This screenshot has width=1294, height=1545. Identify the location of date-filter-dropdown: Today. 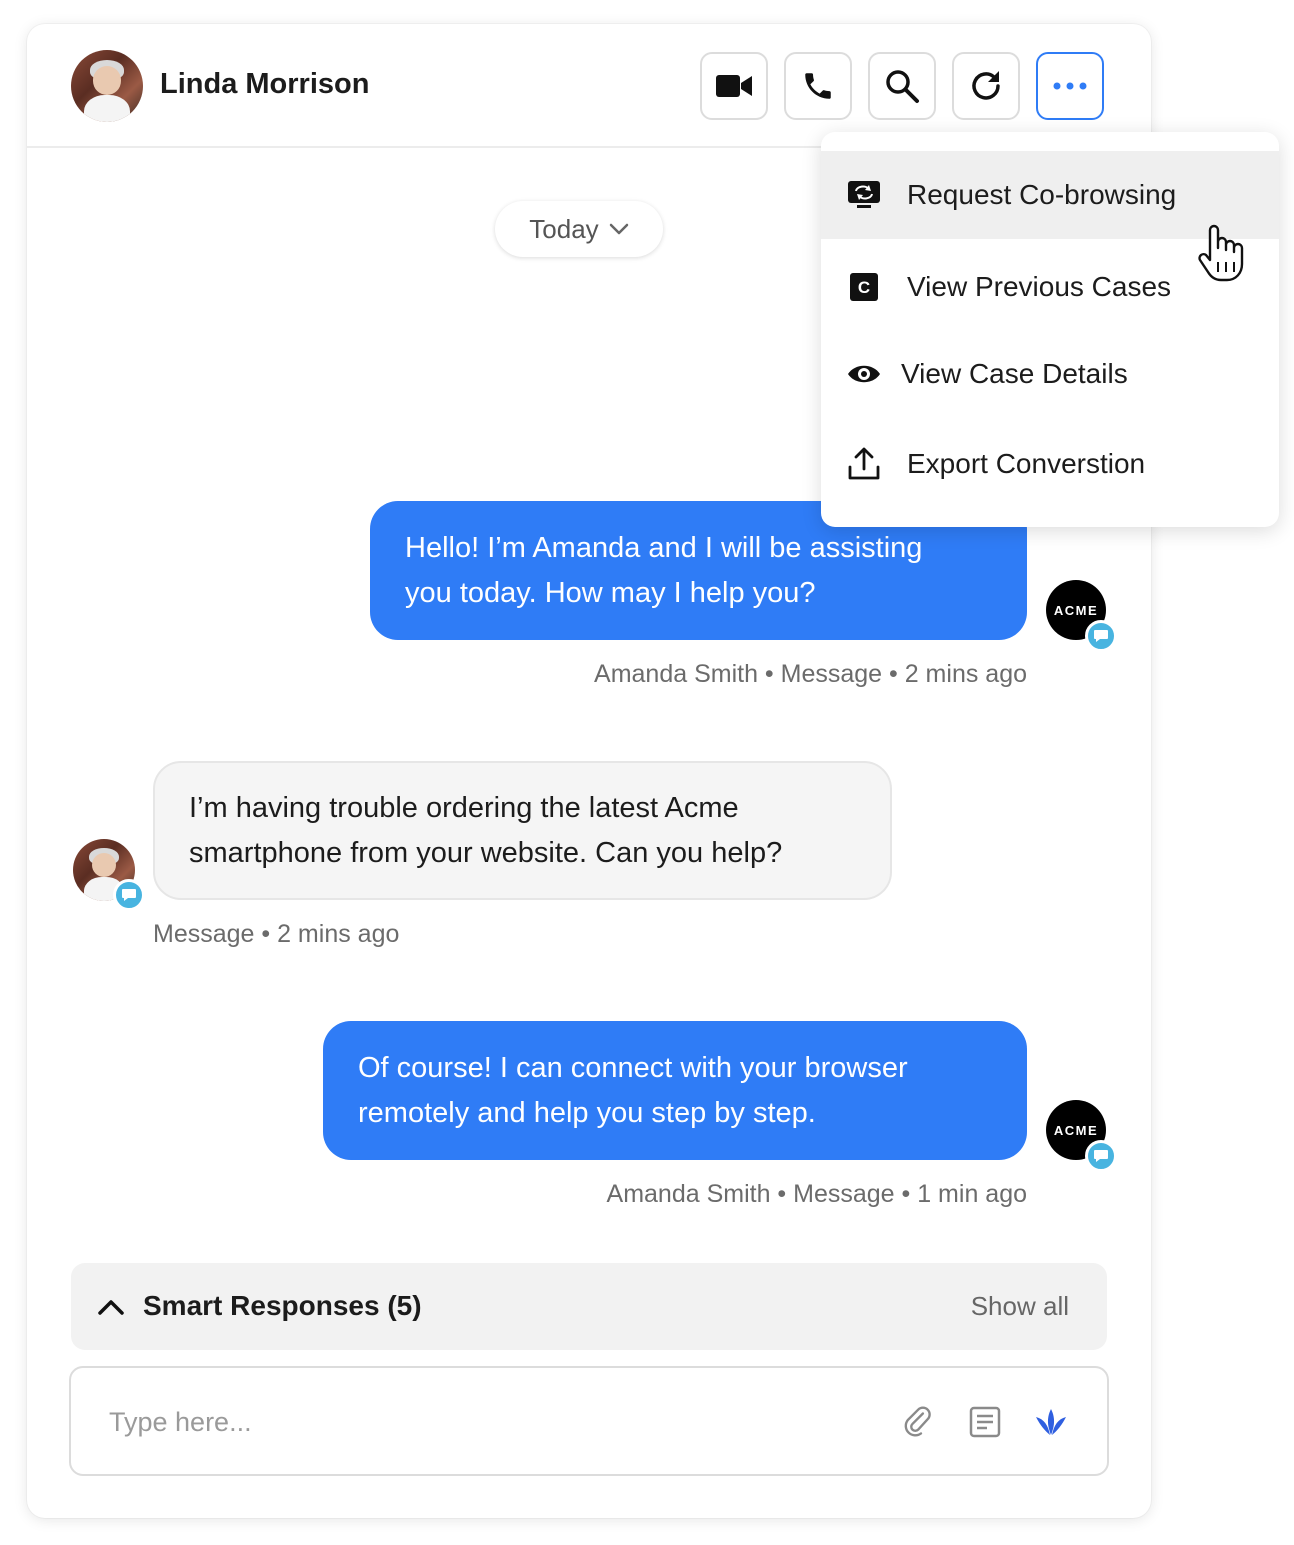
(579, 229).